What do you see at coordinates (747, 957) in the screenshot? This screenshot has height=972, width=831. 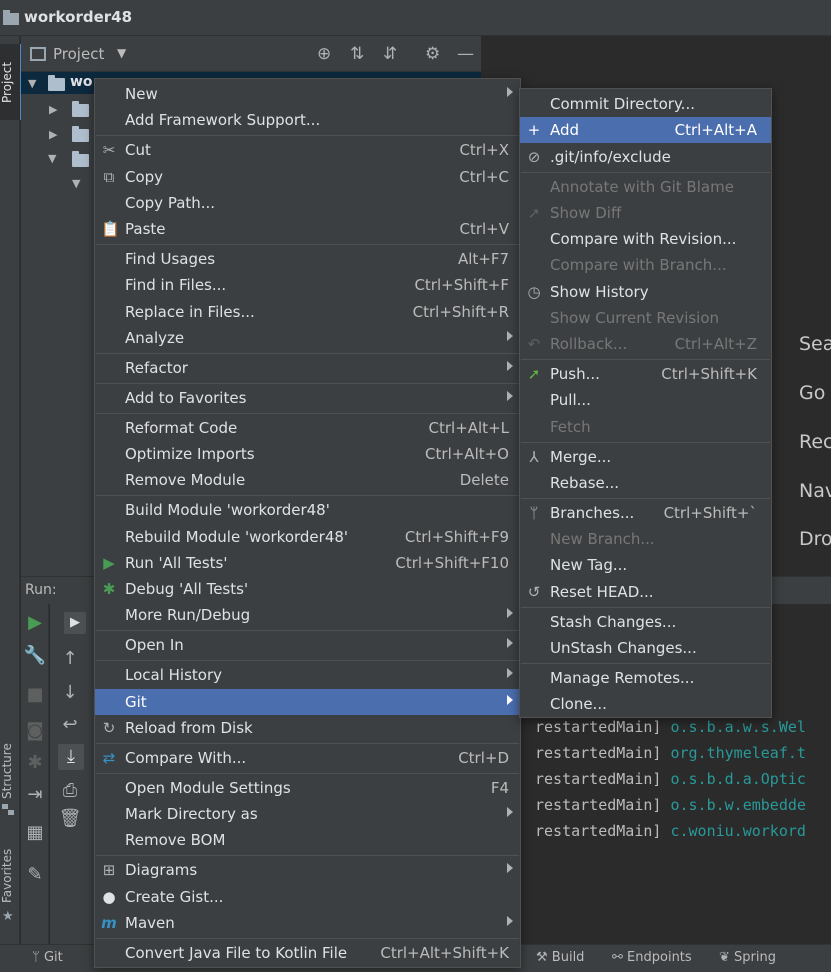 I see `spring-tool-tab: ❦ Spring` at bounding box center [747, 957].